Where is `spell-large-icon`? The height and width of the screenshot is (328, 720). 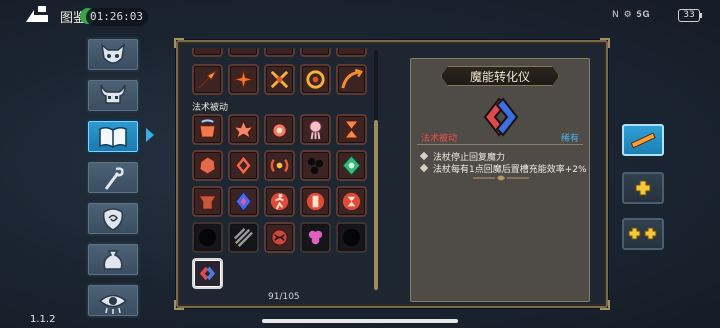 spell-large-icon is located at coordinates (501, 117).